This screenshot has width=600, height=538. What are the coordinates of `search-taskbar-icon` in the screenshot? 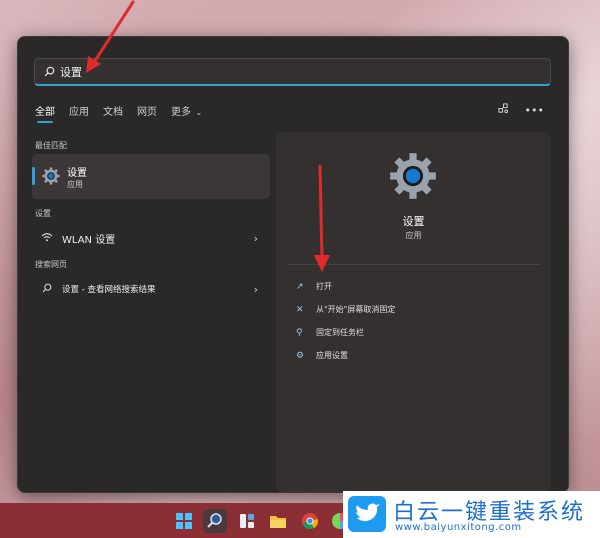 It's located at (215, 521).